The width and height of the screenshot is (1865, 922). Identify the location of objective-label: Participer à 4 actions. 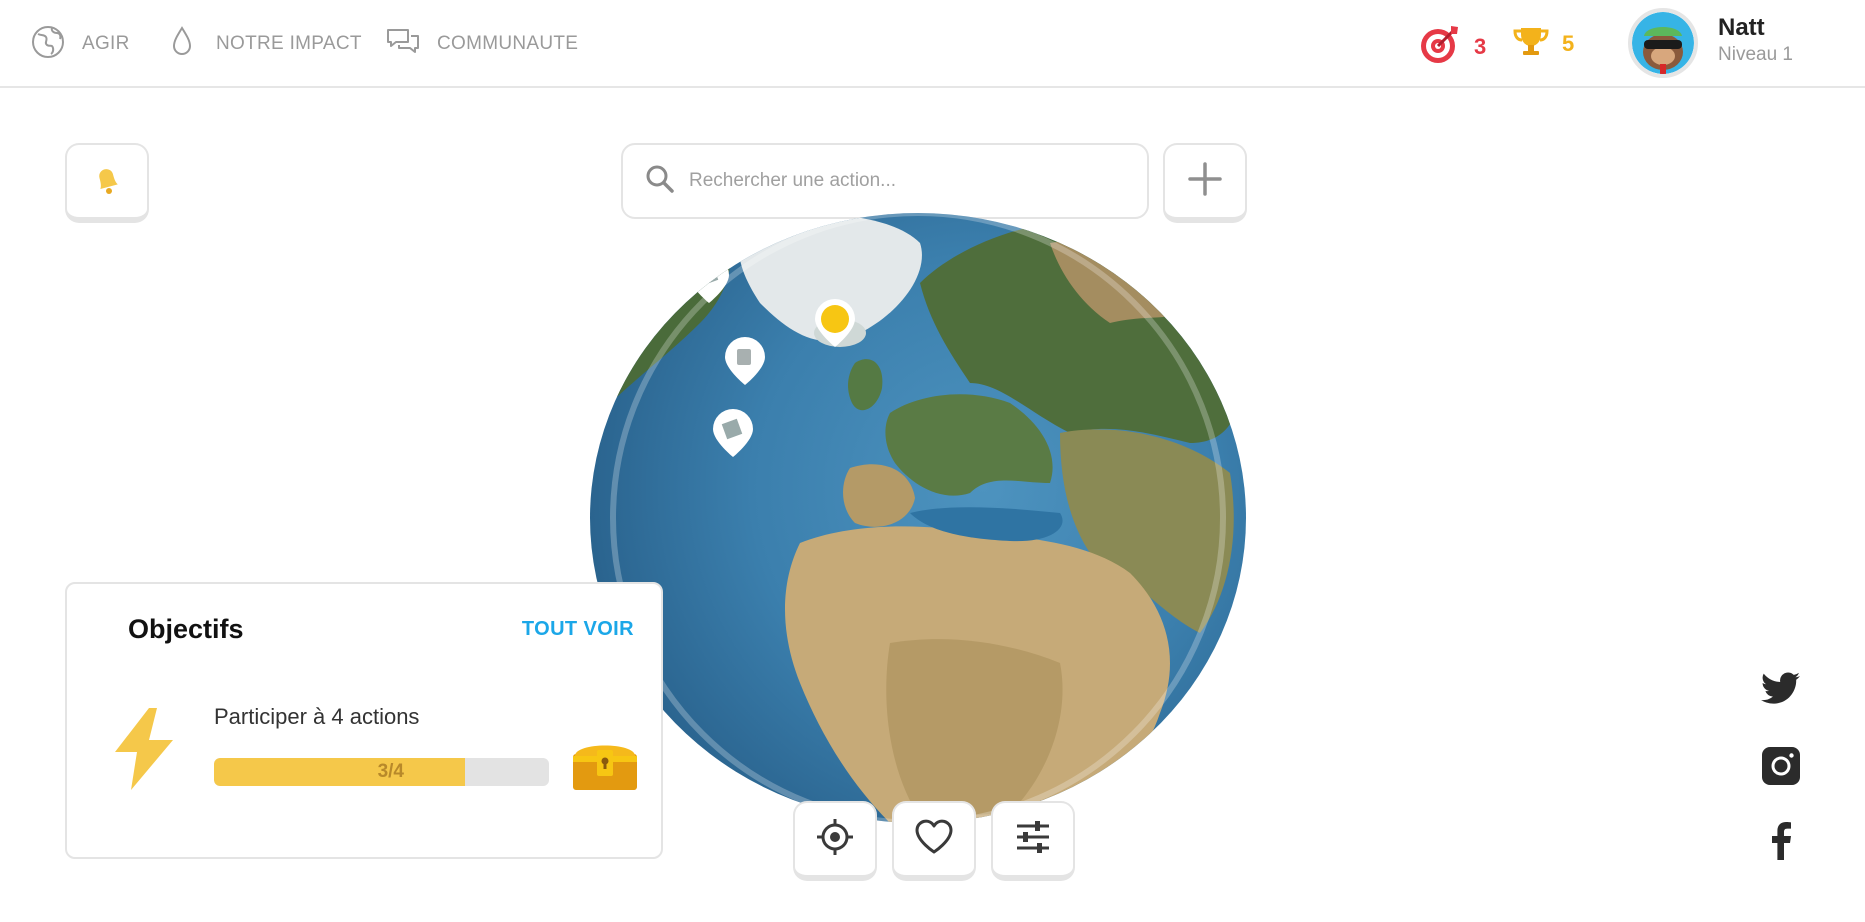
(317, 716).